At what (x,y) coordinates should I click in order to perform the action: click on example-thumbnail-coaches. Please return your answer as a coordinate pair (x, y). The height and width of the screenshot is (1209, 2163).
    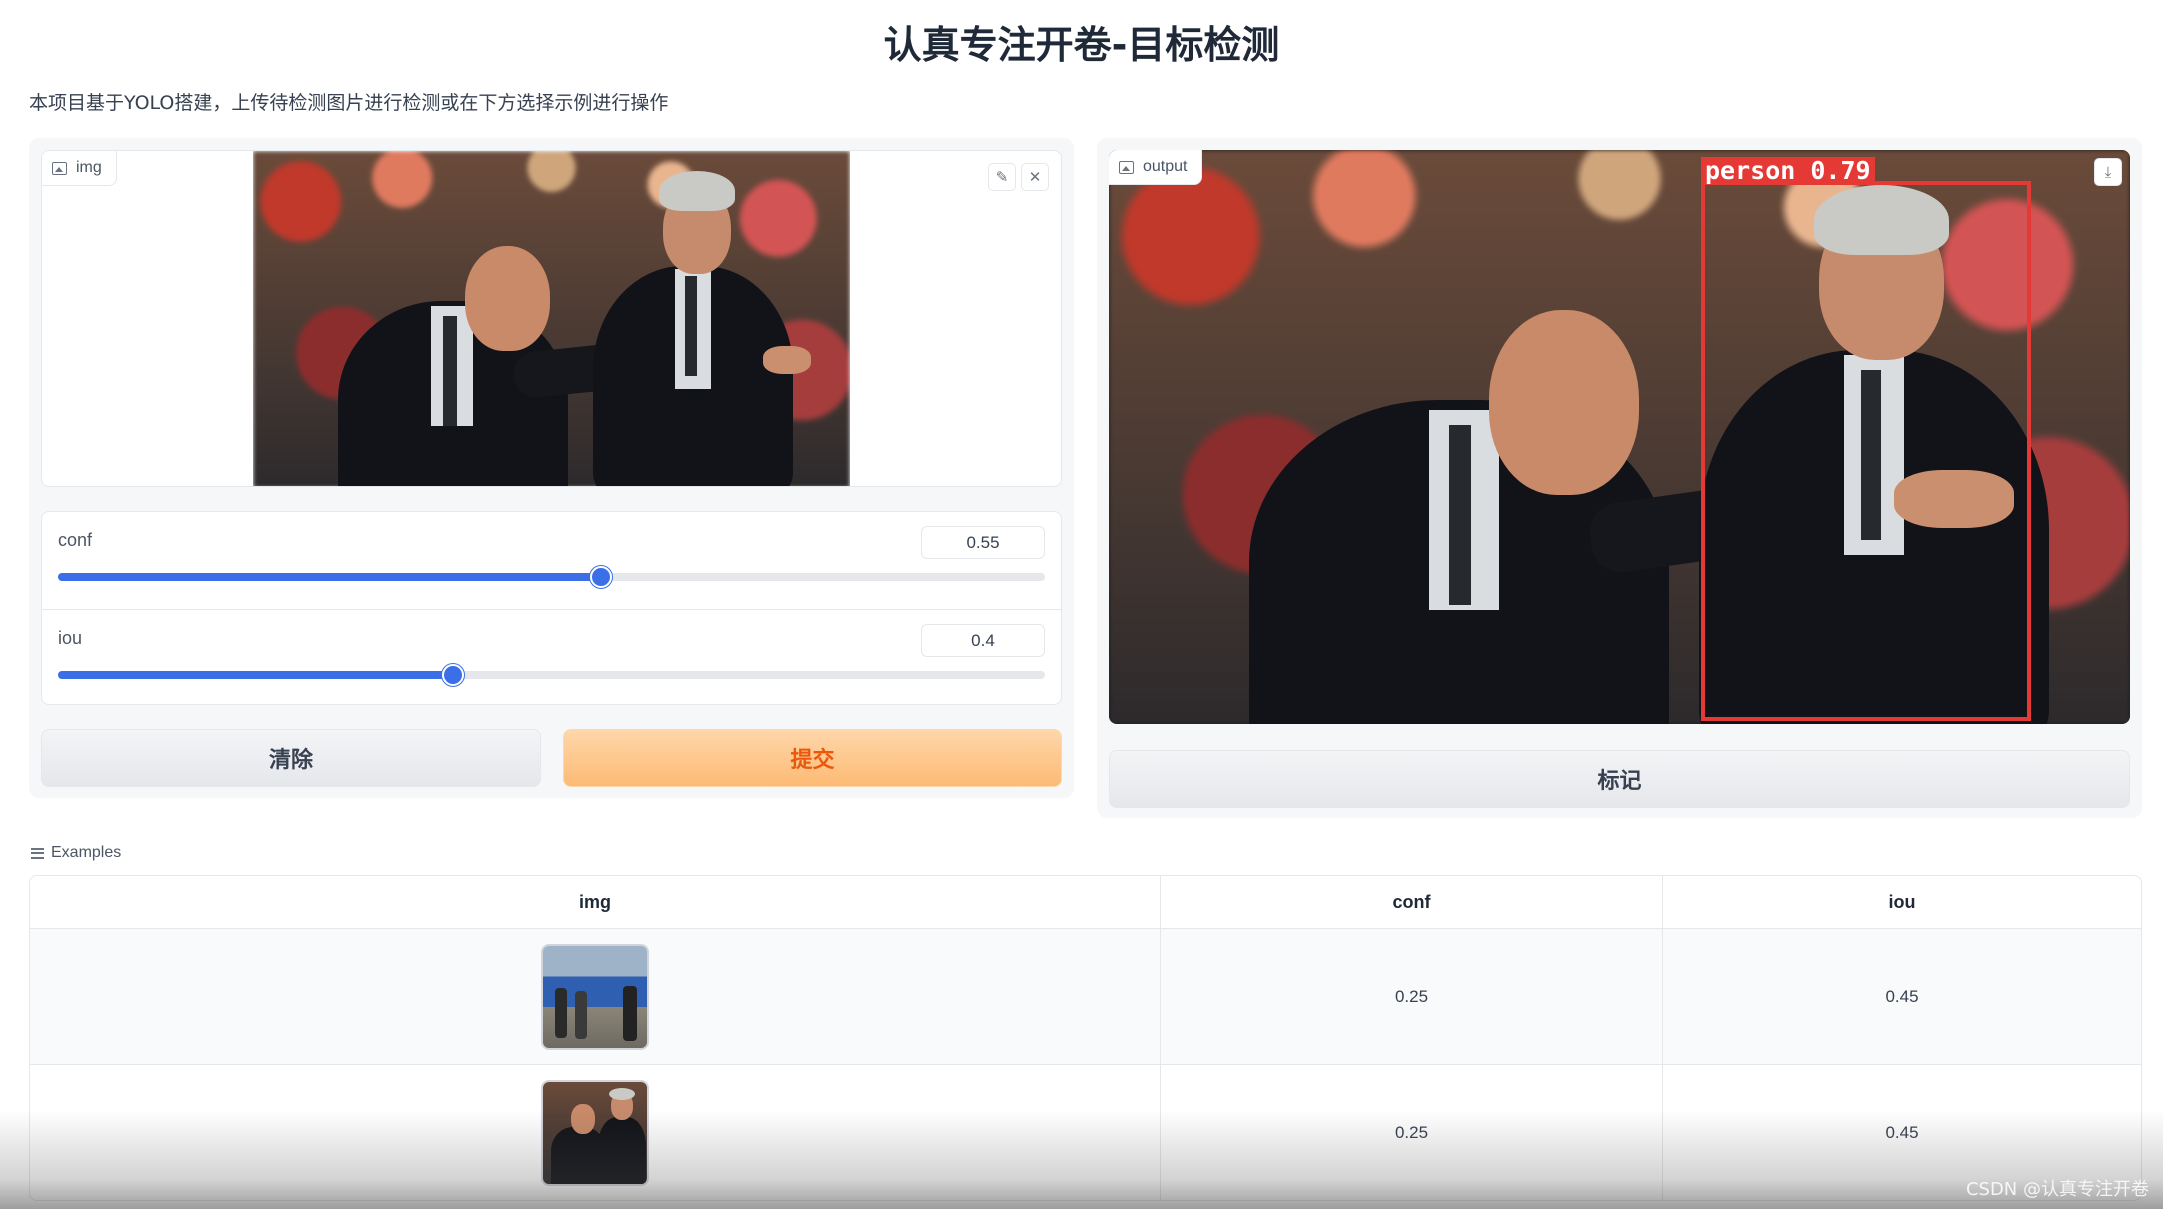
    Looking at the image, I should click on (595, 1132).